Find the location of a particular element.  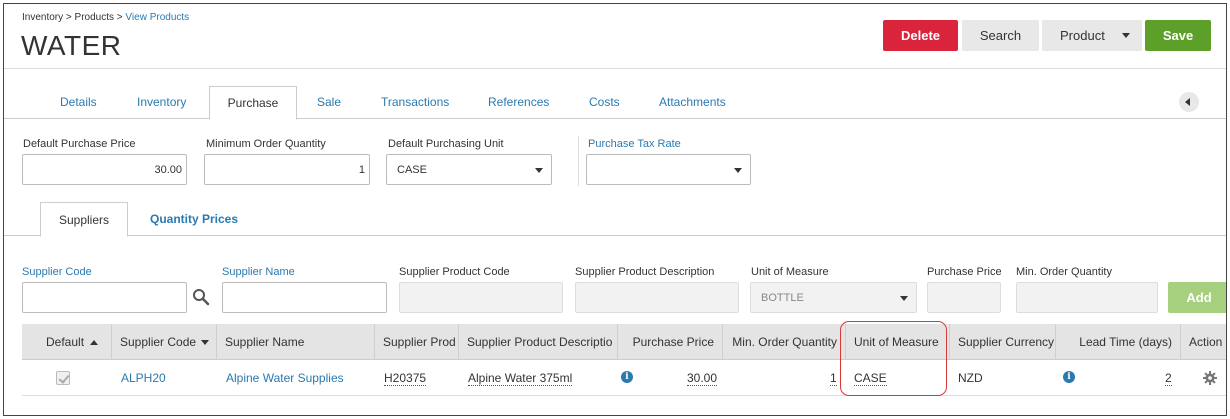

breadcrumb-products: Products is located at coordinates (94, 17).